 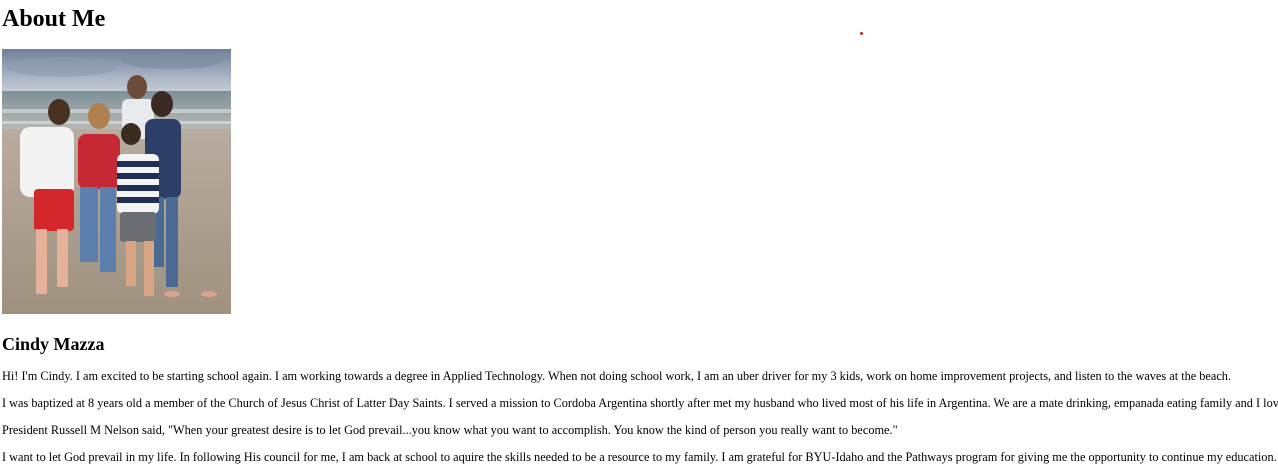 I want to click on family-photo, so click(x=116, y=181).